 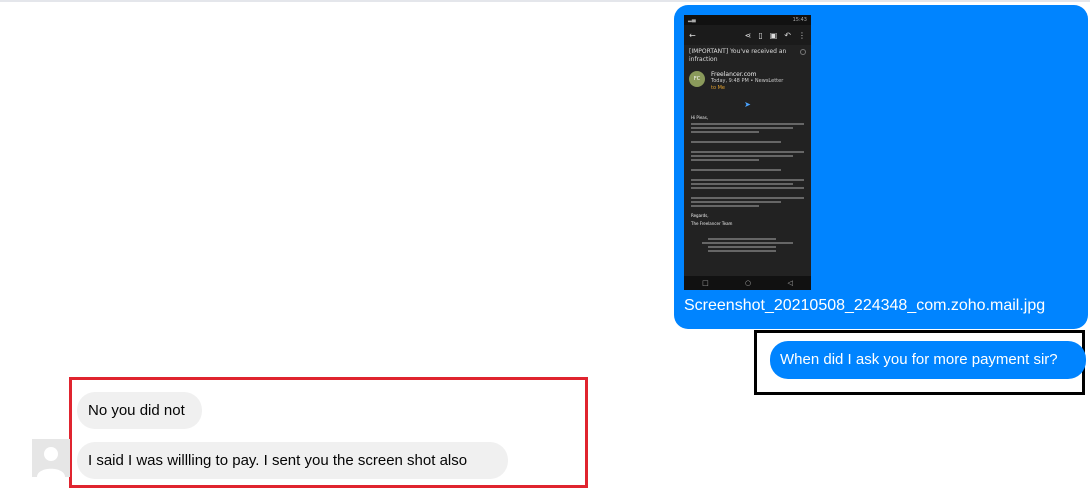 I want to click on default-avatar-icon, so click(x=51, y=458).